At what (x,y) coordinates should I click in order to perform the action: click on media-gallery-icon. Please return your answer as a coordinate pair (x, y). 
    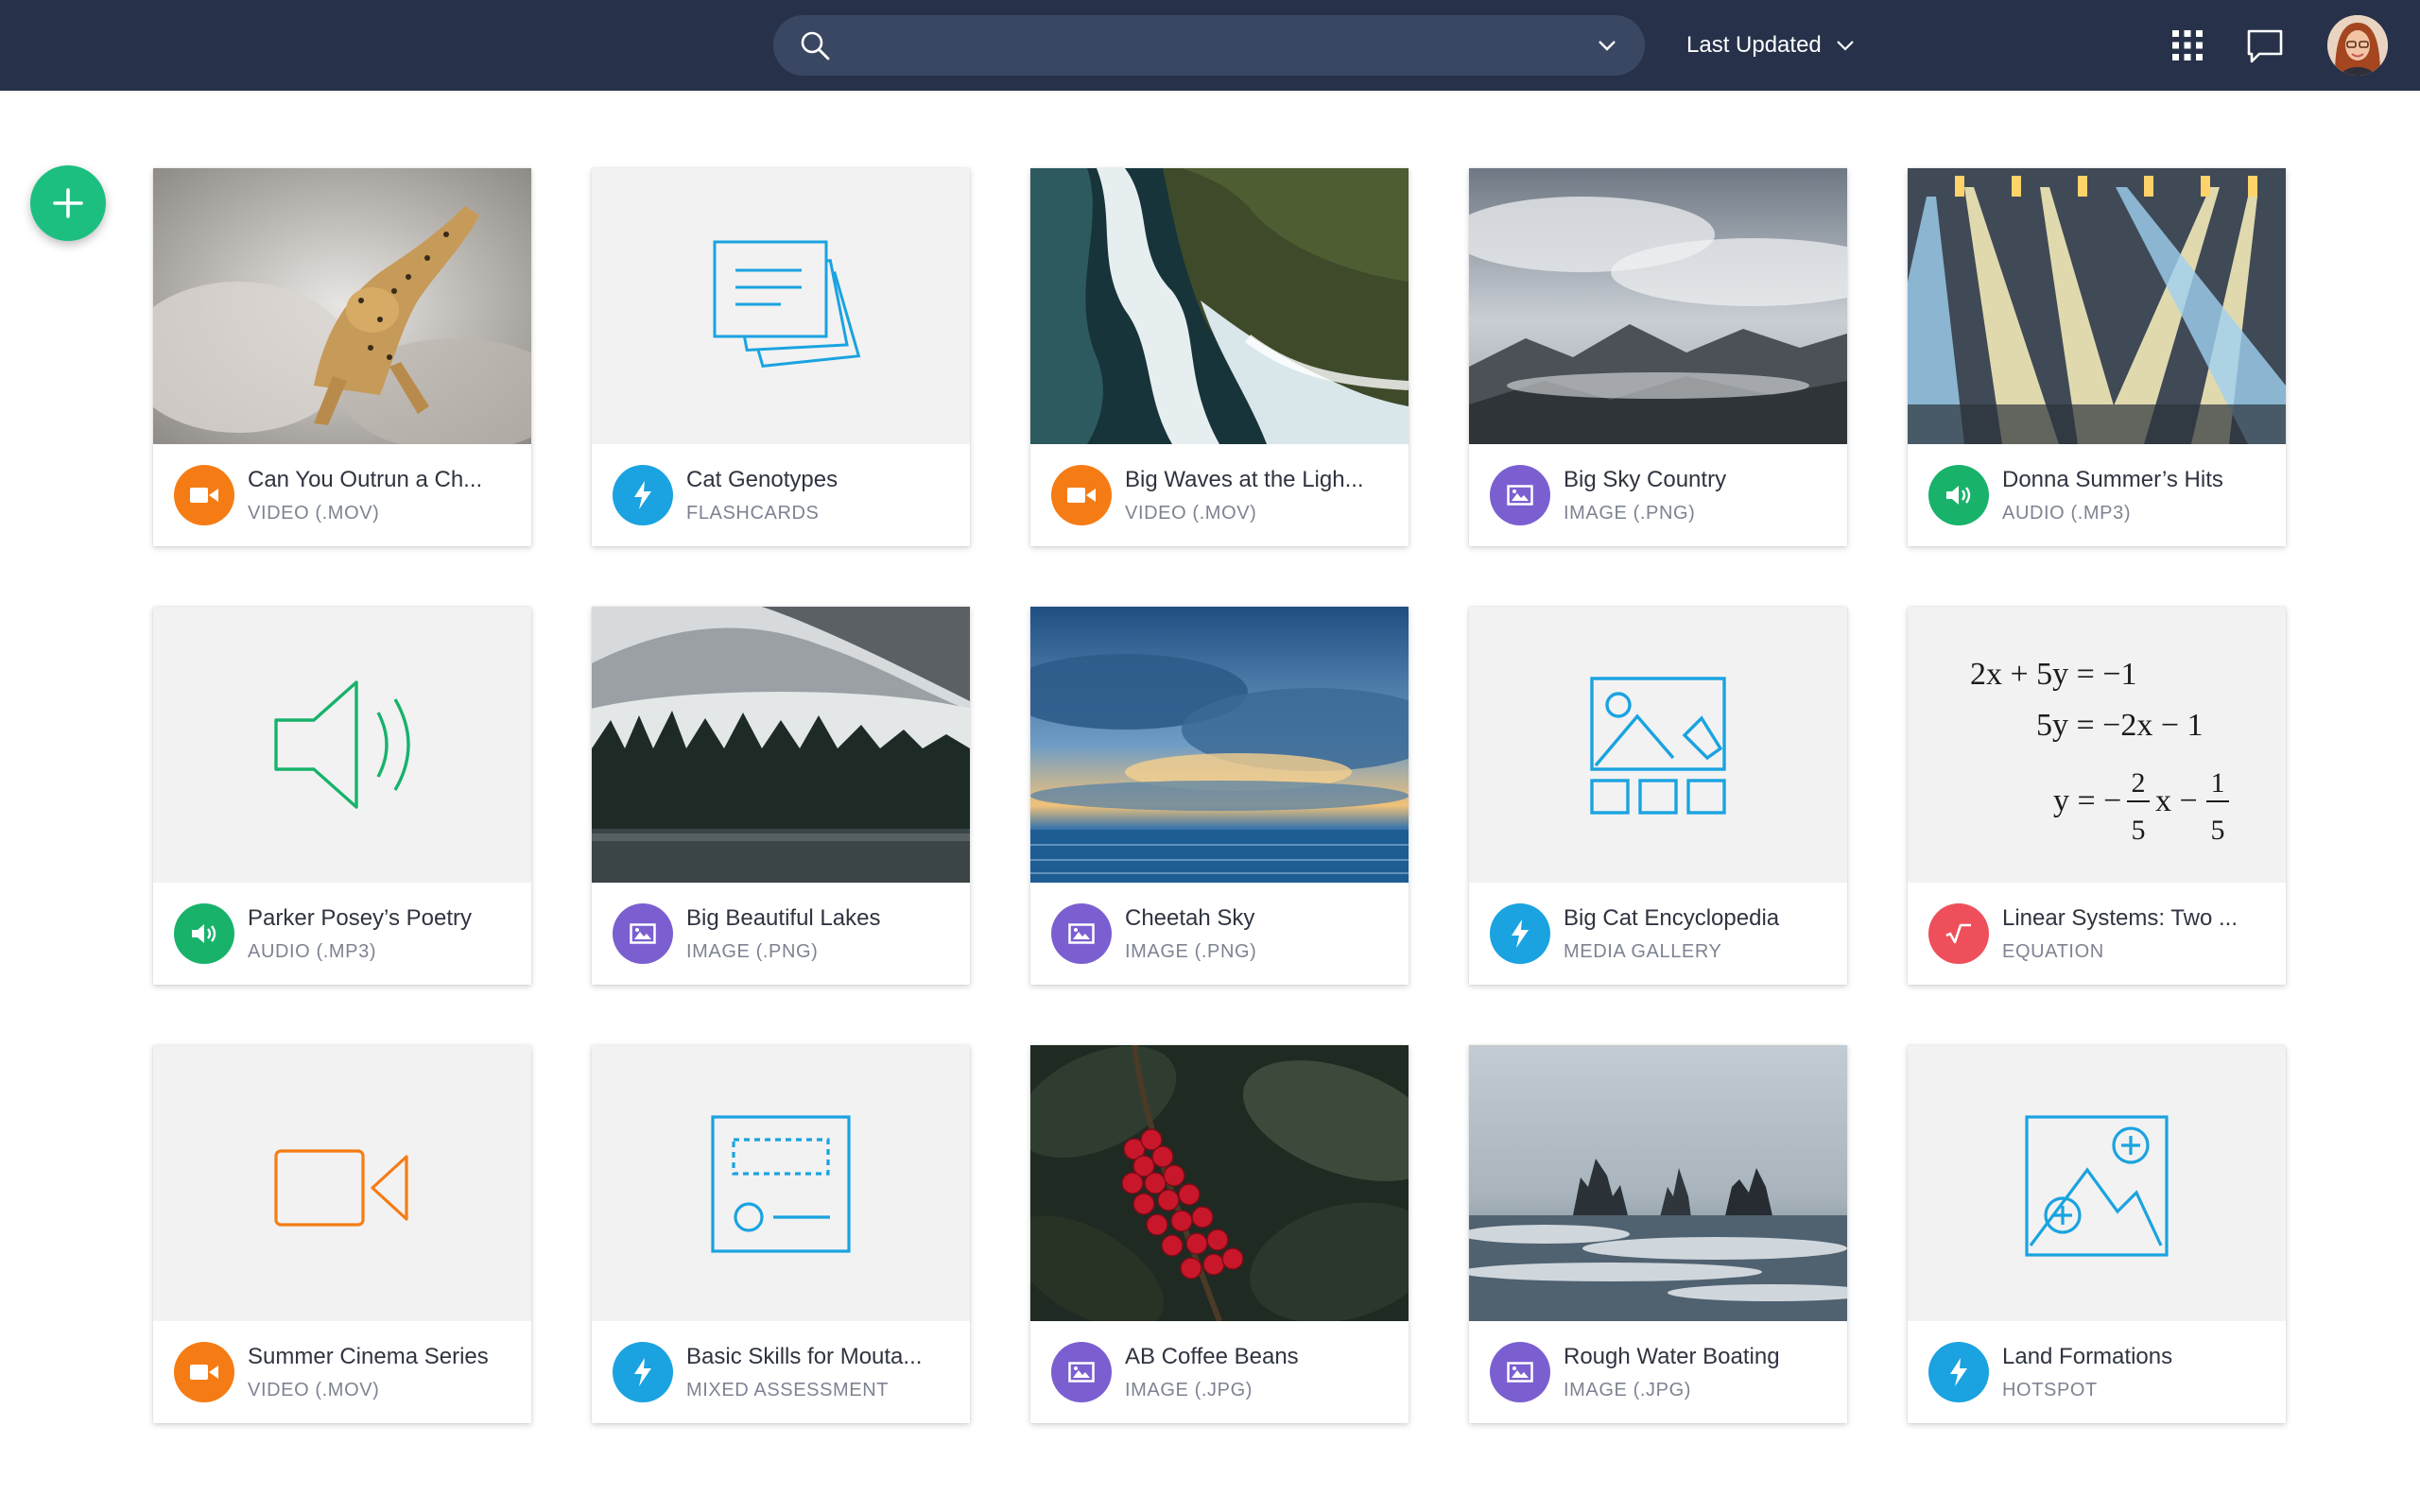
    Looking at the image, I should click on (1658, 746).